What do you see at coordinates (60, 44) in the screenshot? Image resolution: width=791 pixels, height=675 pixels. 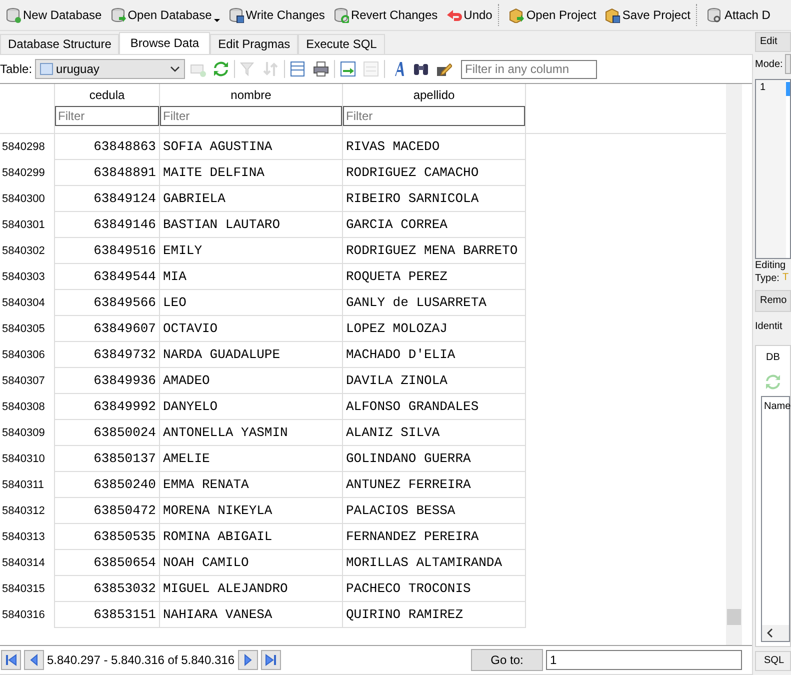 I see `tab: Database Structure` at bounding box center [60, 44].